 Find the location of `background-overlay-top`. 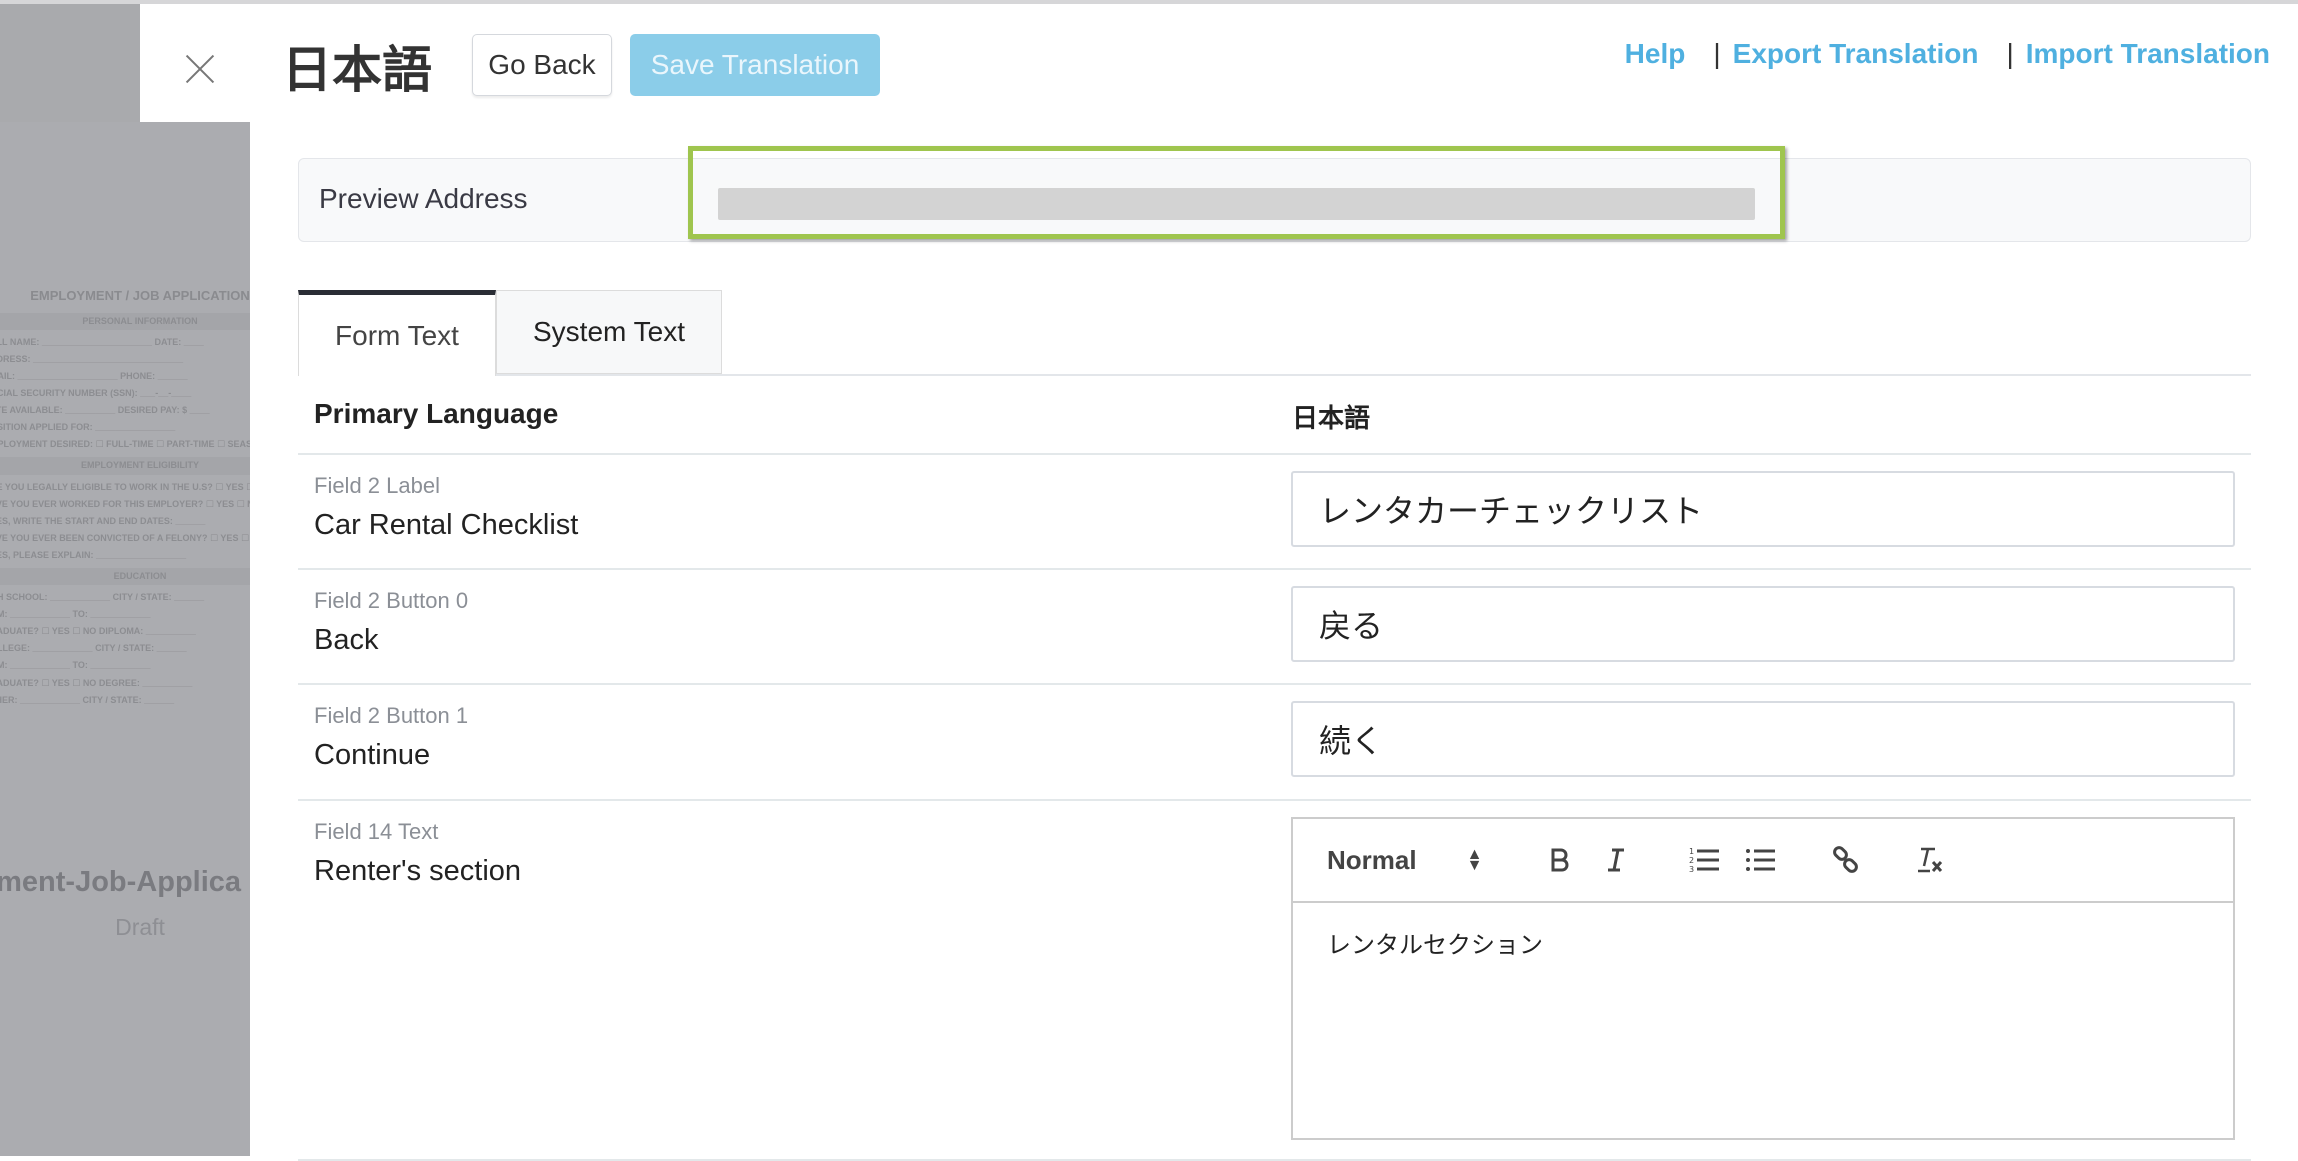

background-overlay-top is located at coordinates (70, 63).